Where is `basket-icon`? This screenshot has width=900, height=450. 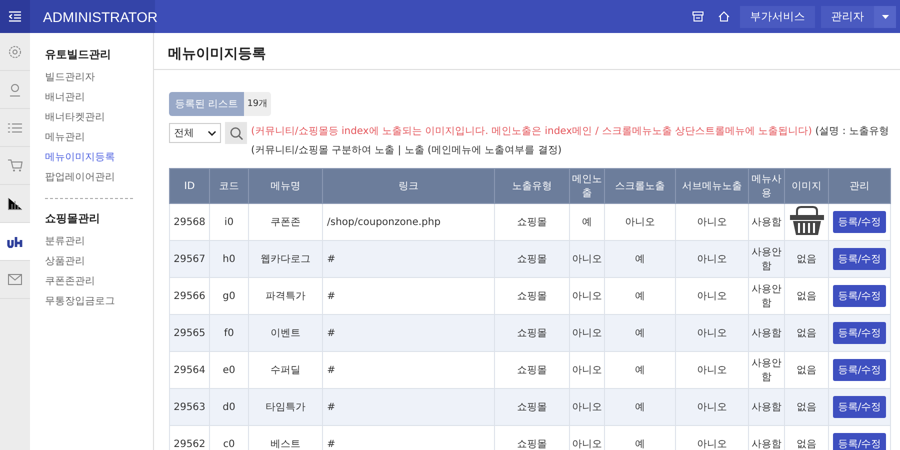 basket-icon is located at coordinates (807, 220).